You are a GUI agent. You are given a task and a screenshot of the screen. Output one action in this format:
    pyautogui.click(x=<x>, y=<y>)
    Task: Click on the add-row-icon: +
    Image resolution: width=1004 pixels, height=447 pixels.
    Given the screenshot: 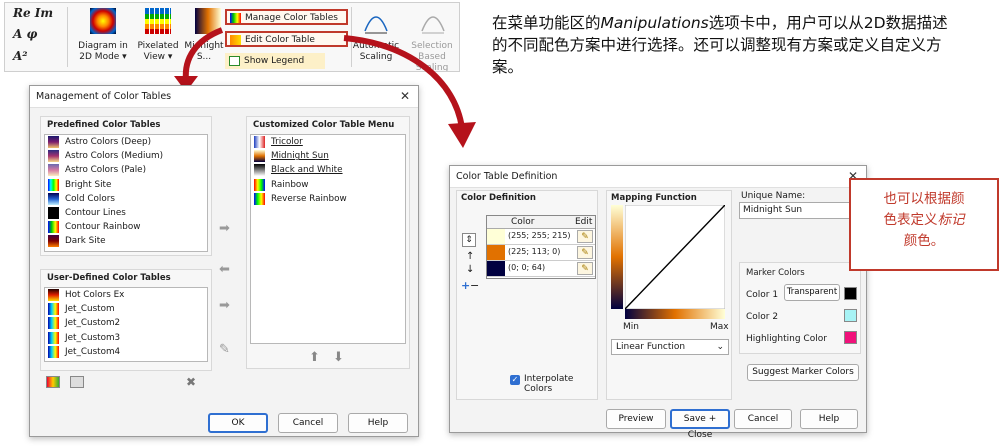 What is the action you would take?
    pyautogui.click(x=465, y=285)
    